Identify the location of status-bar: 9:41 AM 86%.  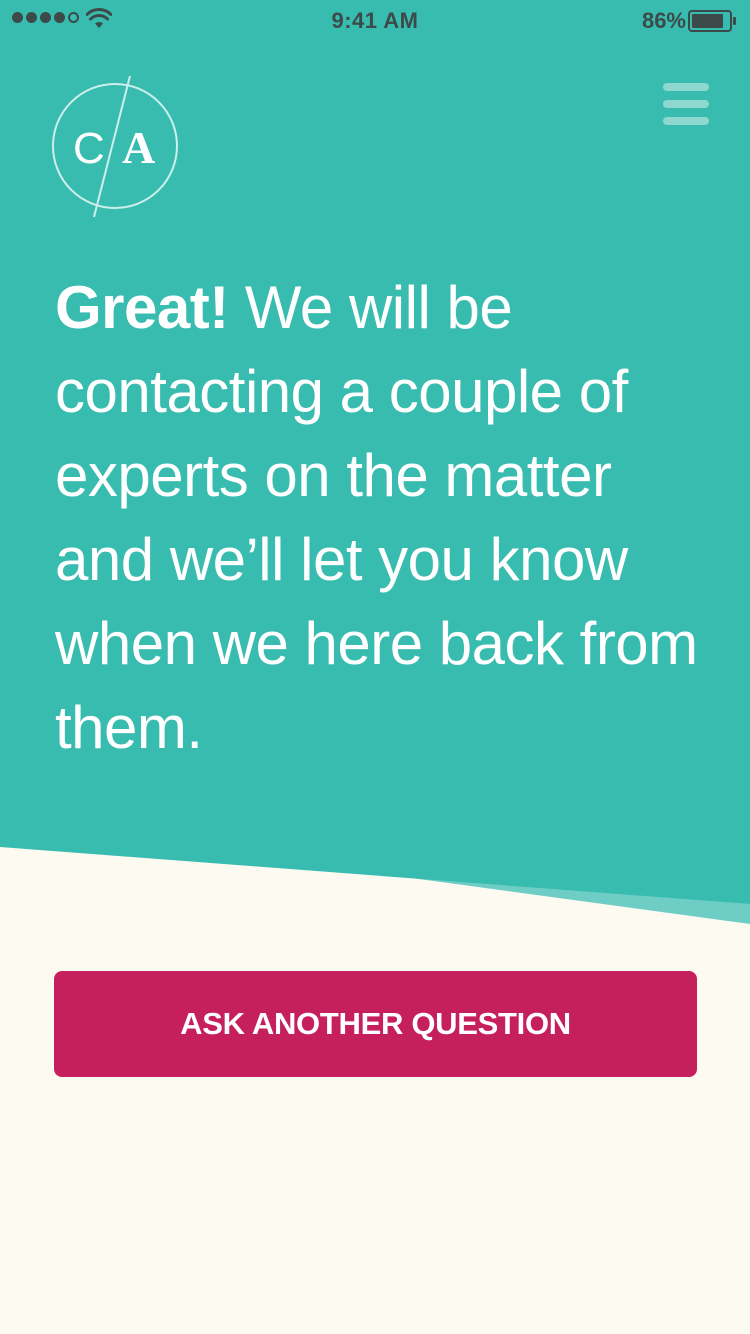
(375, 20).